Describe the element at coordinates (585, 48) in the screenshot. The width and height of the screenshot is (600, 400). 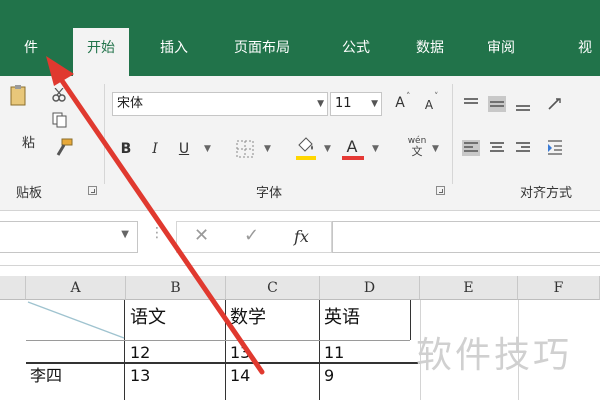
I see `tab-view: 视` at that location.